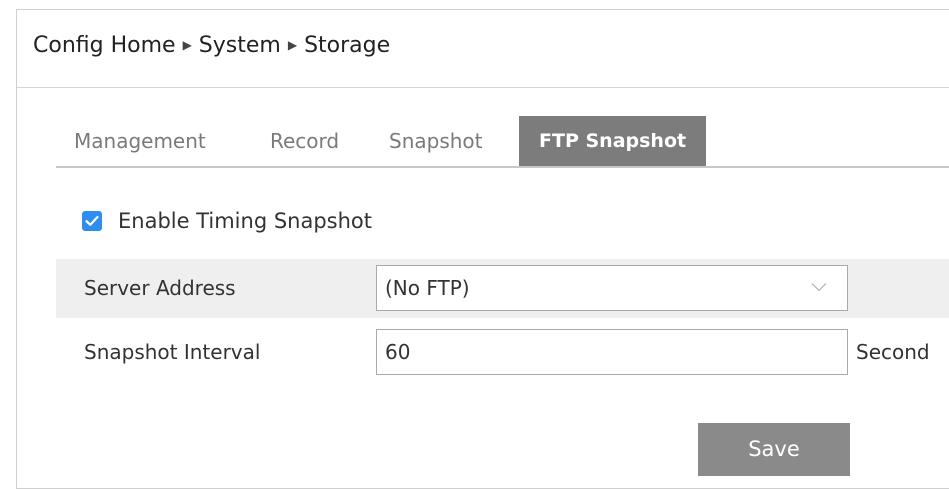 Image resolution: width=949 pixels, height=489 pixels. Describe the element at coordinates (612, 352) in the screenshot. I see `snapshot-interval-input: 60` at that location.